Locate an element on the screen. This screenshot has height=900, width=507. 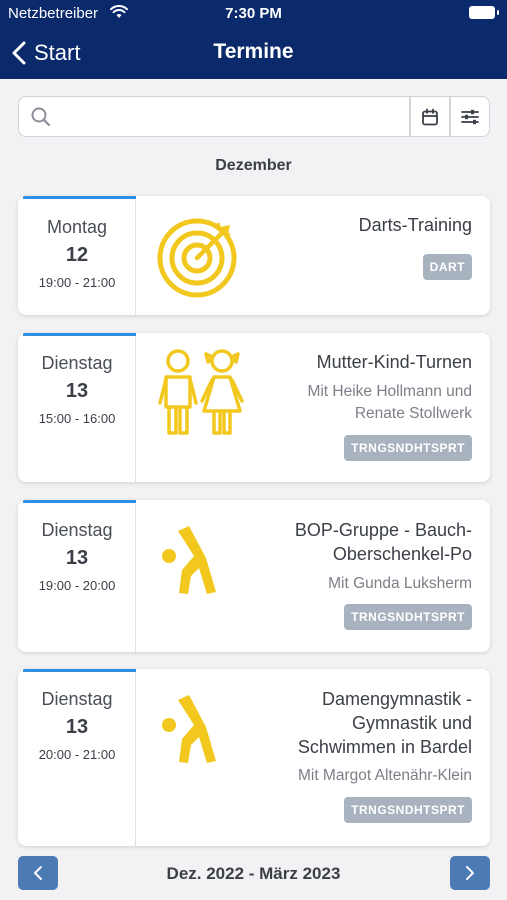
search-icon is located at coordinates (41, 117).